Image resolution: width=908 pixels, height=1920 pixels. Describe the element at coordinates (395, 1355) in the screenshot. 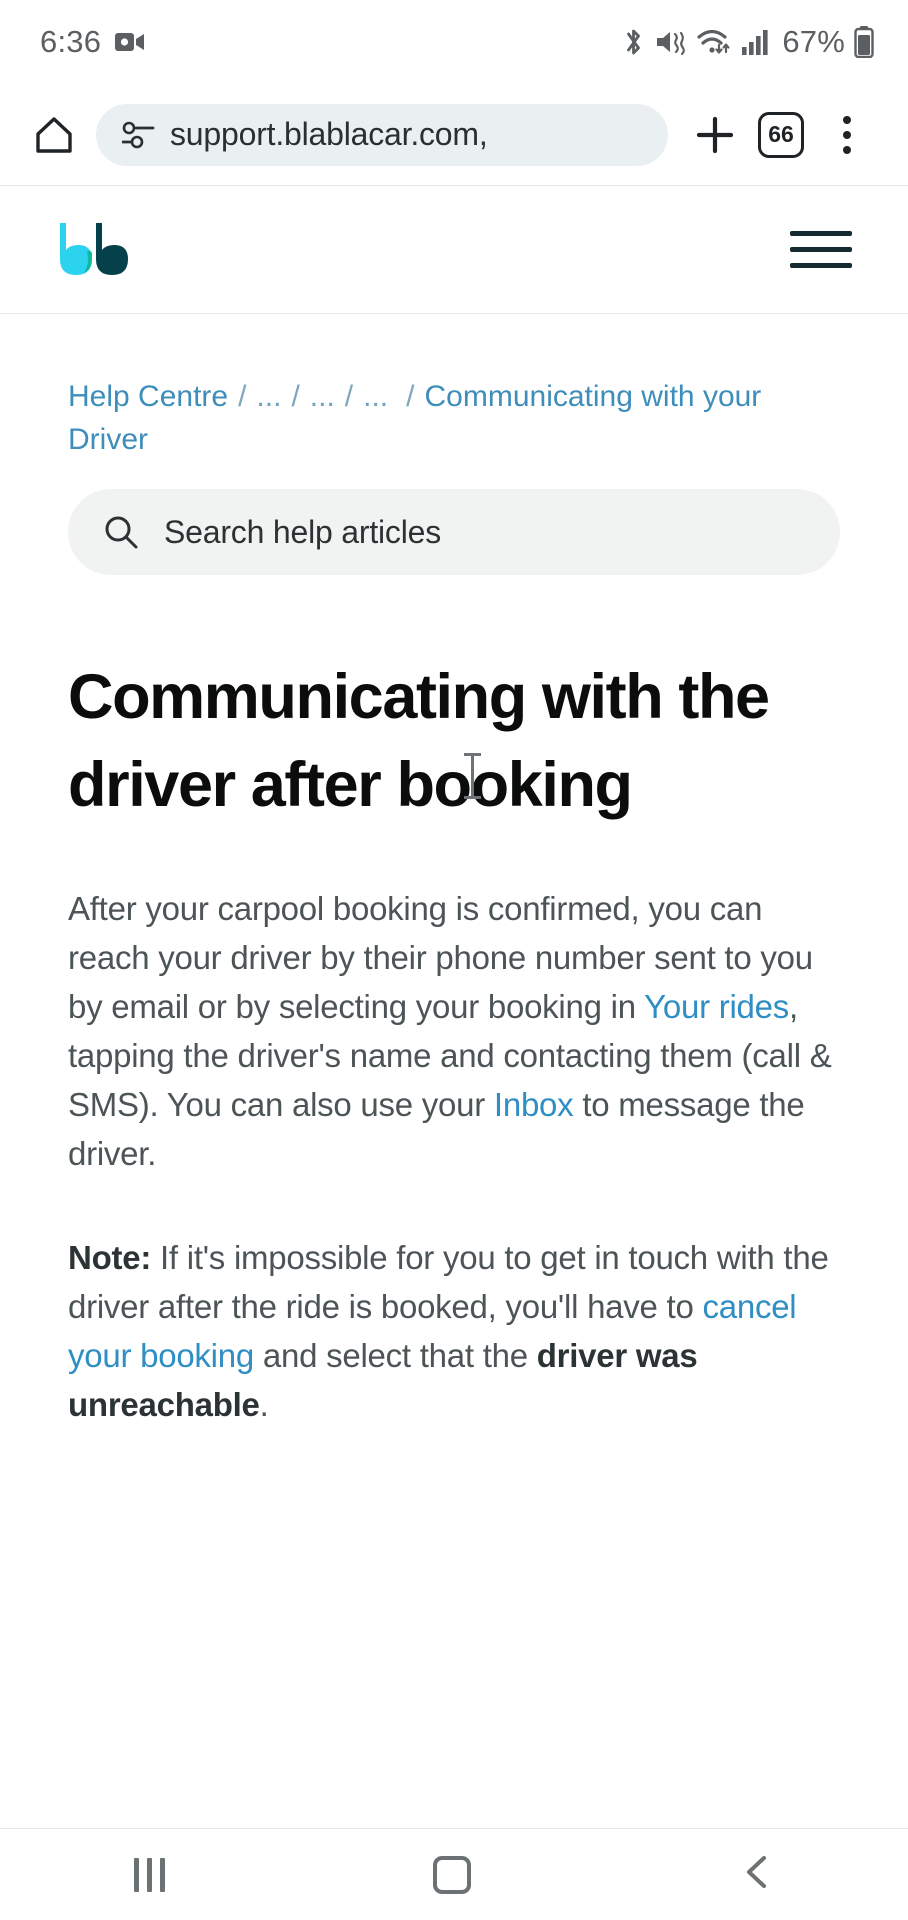

I see `p2-part2: and select that the` at that location.